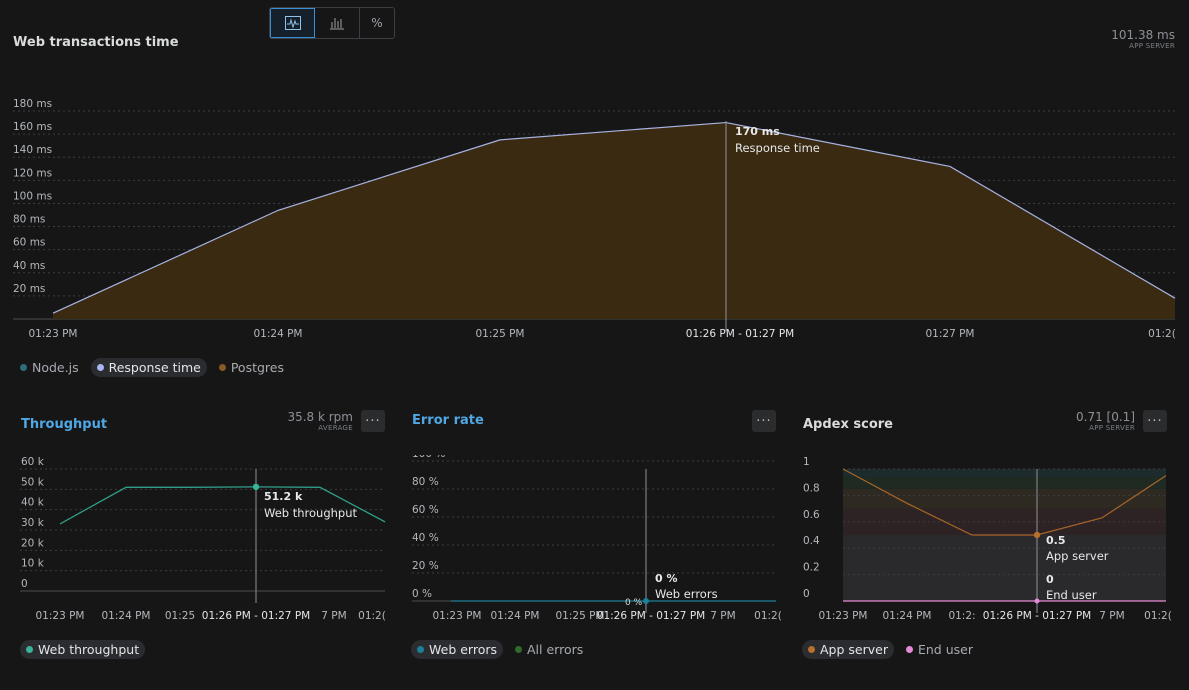  I want to click on legend-label: Response time, so click(154, 367).